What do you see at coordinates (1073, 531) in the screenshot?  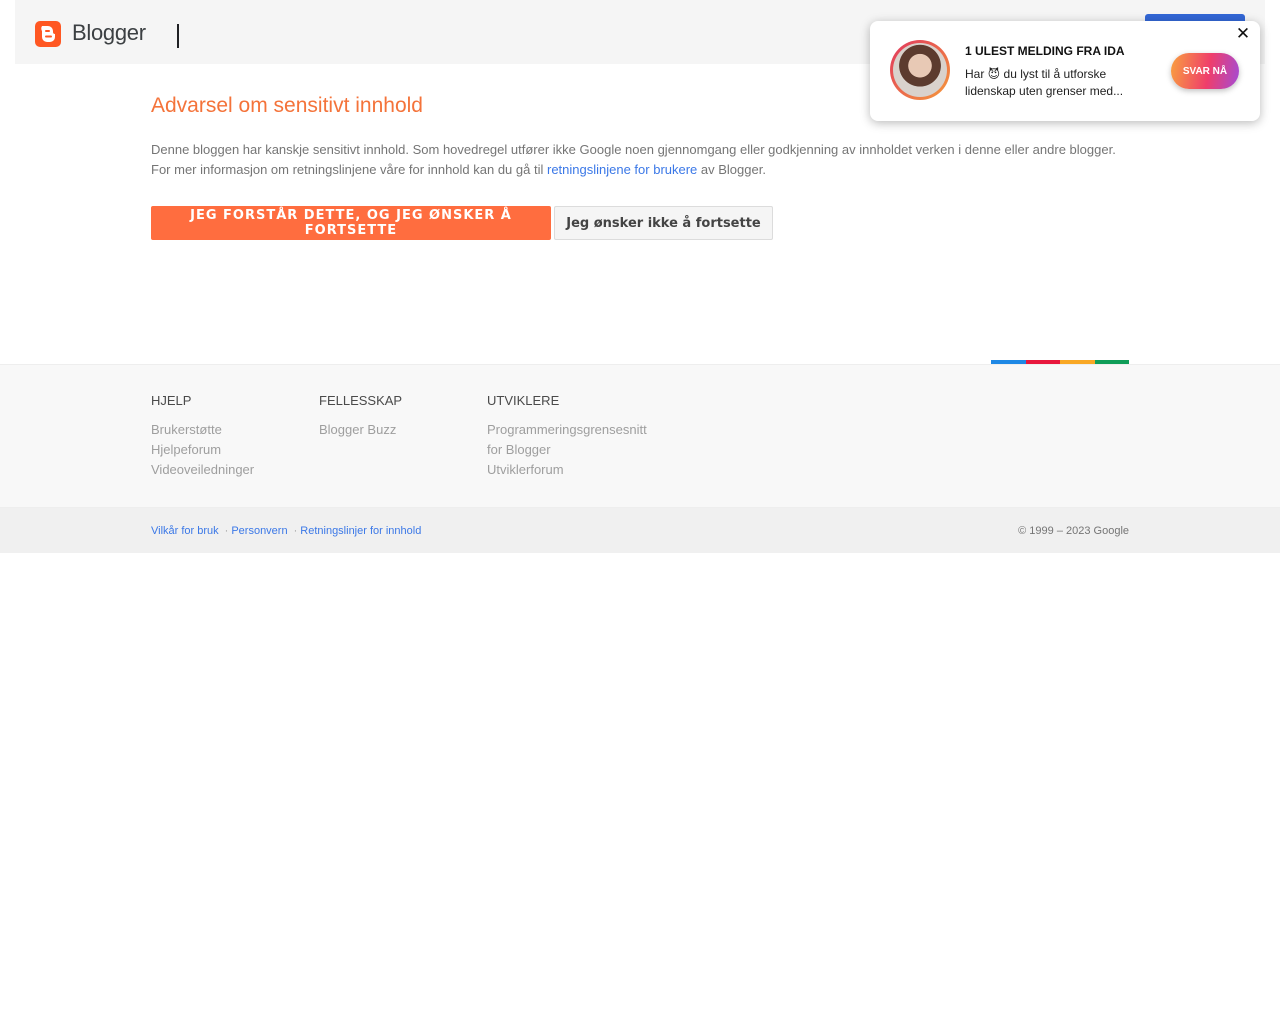 I see `copyright: © 1999 – 2023 Google` at bounding box center [1073, 531].